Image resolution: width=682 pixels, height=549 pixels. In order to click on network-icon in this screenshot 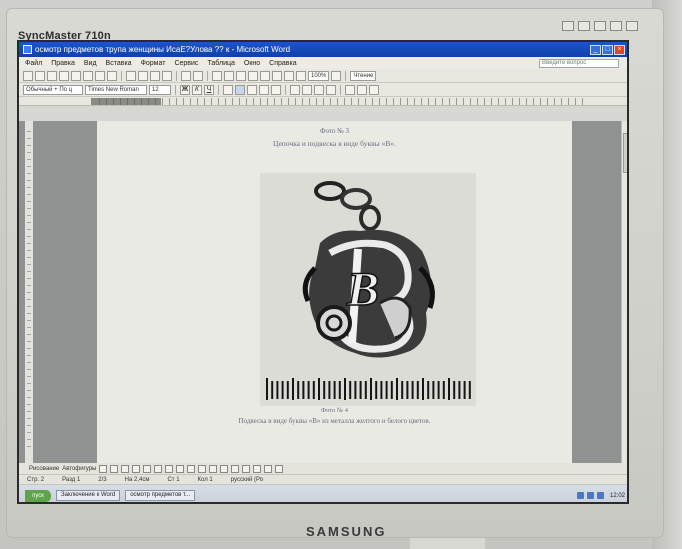, I will do `click(590, 495)`.